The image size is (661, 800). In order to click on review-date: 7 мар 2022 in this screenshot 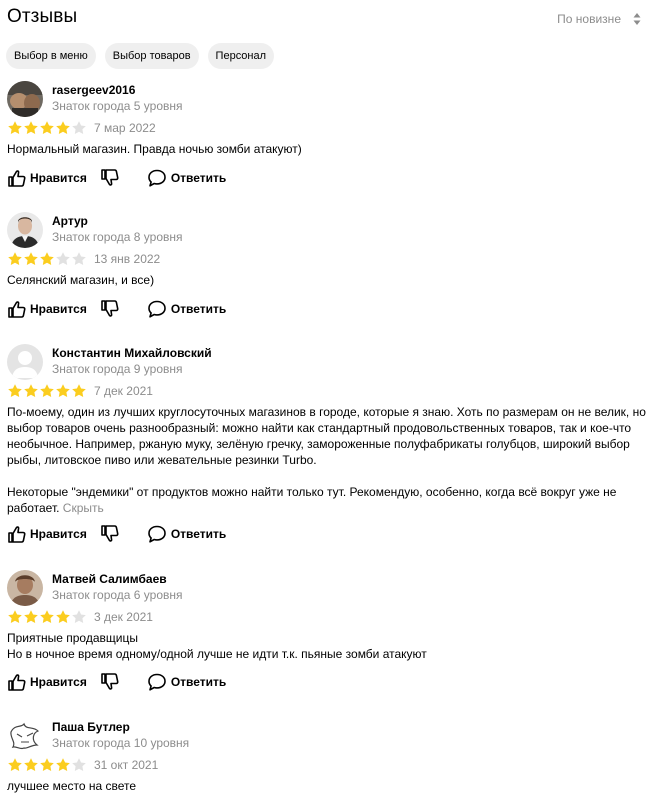, I will do `click(125, 128)`.